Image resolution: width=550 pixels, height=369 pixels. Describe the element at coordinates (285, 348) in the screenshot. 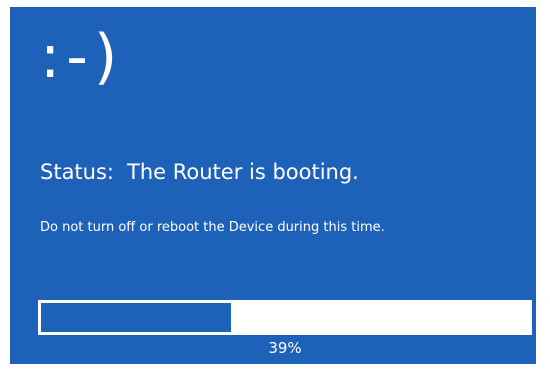

I see `progress-percent: 39%` at that location.